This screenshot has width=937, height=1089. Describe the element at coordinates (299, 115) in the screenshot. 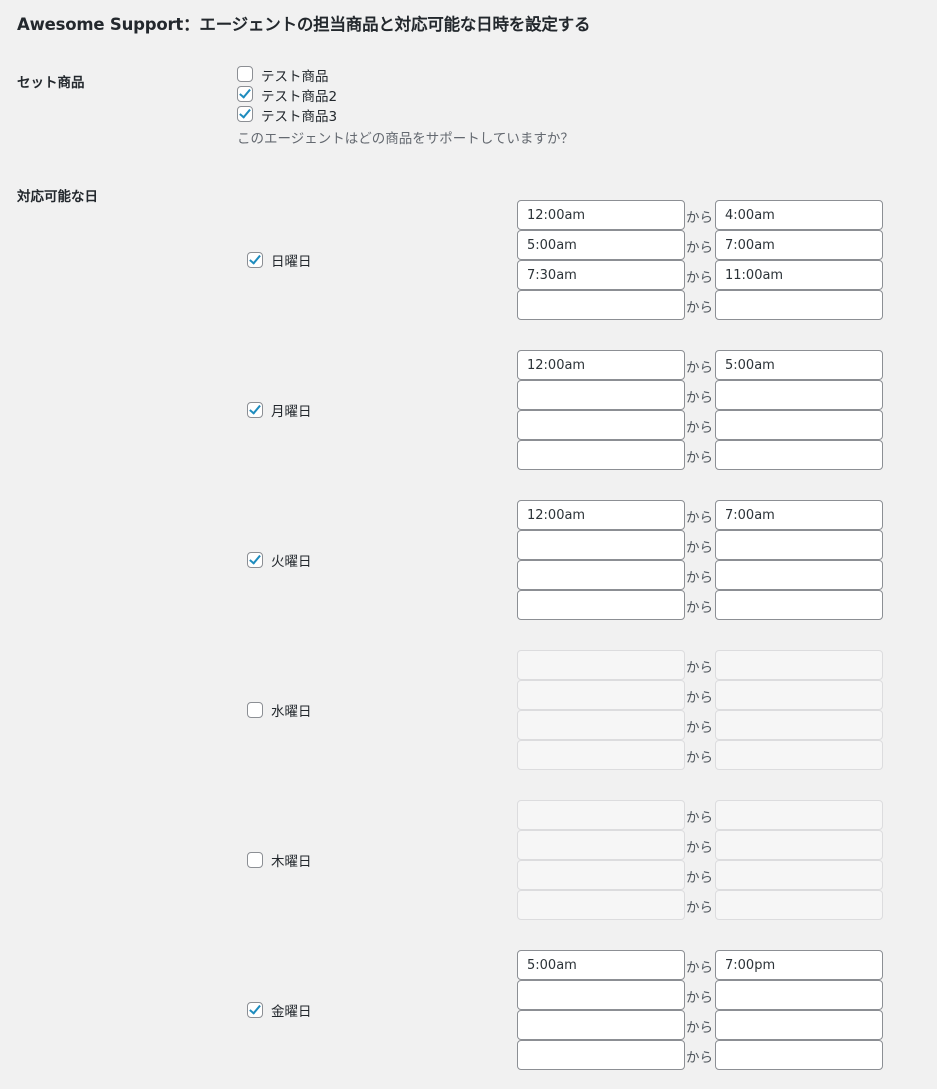

I see `product-label-3: テスト商品3` at that location.